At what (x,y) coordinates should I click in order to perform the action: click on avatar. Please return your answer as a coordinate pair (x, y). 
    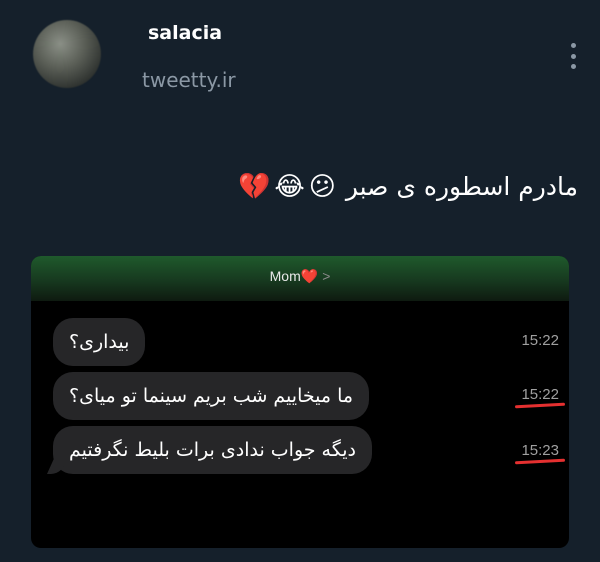
    Looking at the image, I should click on (67, 54).